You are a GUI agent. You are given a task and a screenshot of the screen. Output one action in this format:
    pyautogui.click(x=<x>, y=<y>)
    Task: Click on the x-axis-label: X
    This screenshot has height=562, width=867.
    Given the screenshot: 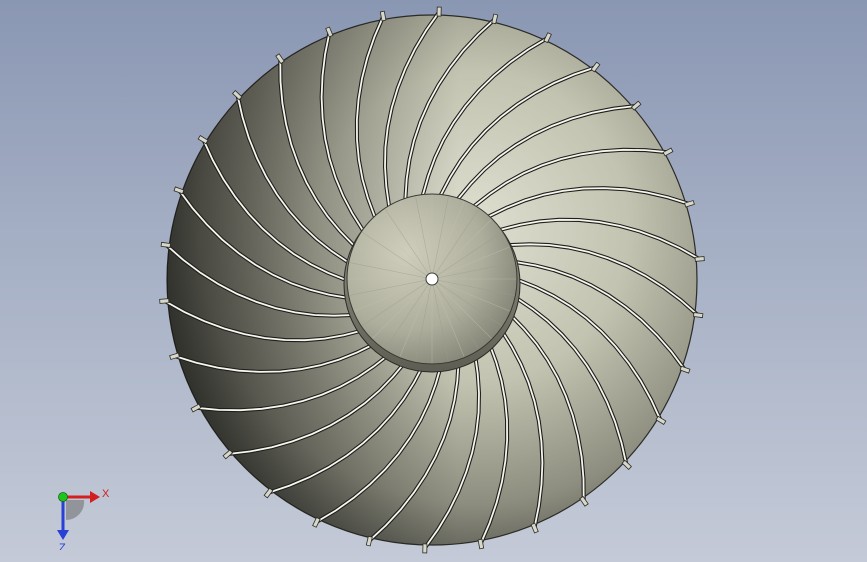 What is the action you would take?
    pyautogui.click(x=106, y=494)
    